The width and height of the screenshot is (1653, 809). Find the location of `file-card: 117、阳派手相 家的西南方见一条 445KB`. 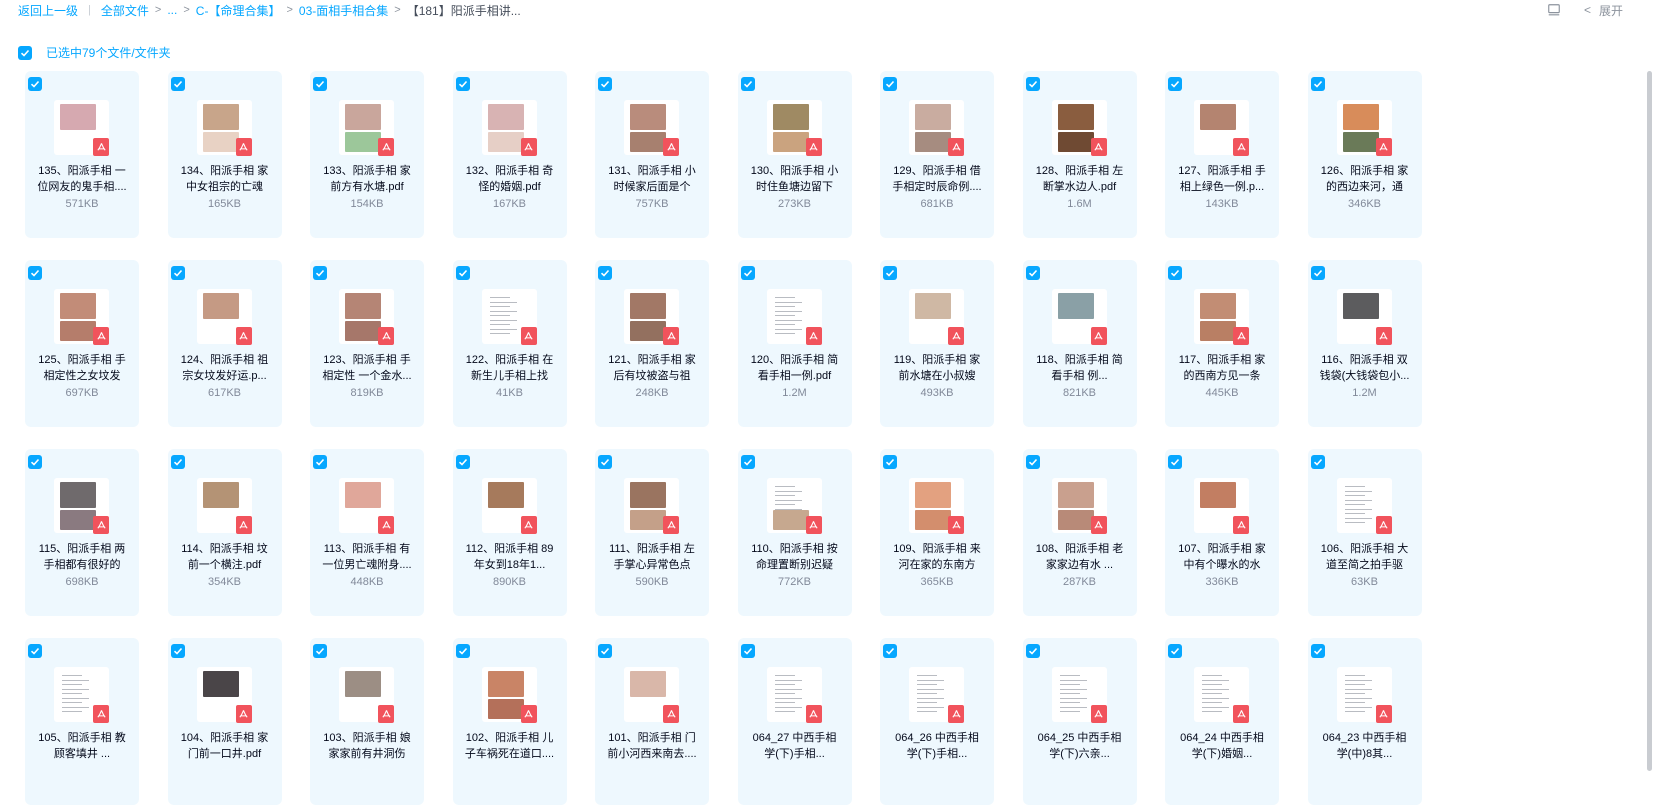

file-card: 117、阳派手相 家的西南方见一条 445KB is located at coordinates (1222, 343).